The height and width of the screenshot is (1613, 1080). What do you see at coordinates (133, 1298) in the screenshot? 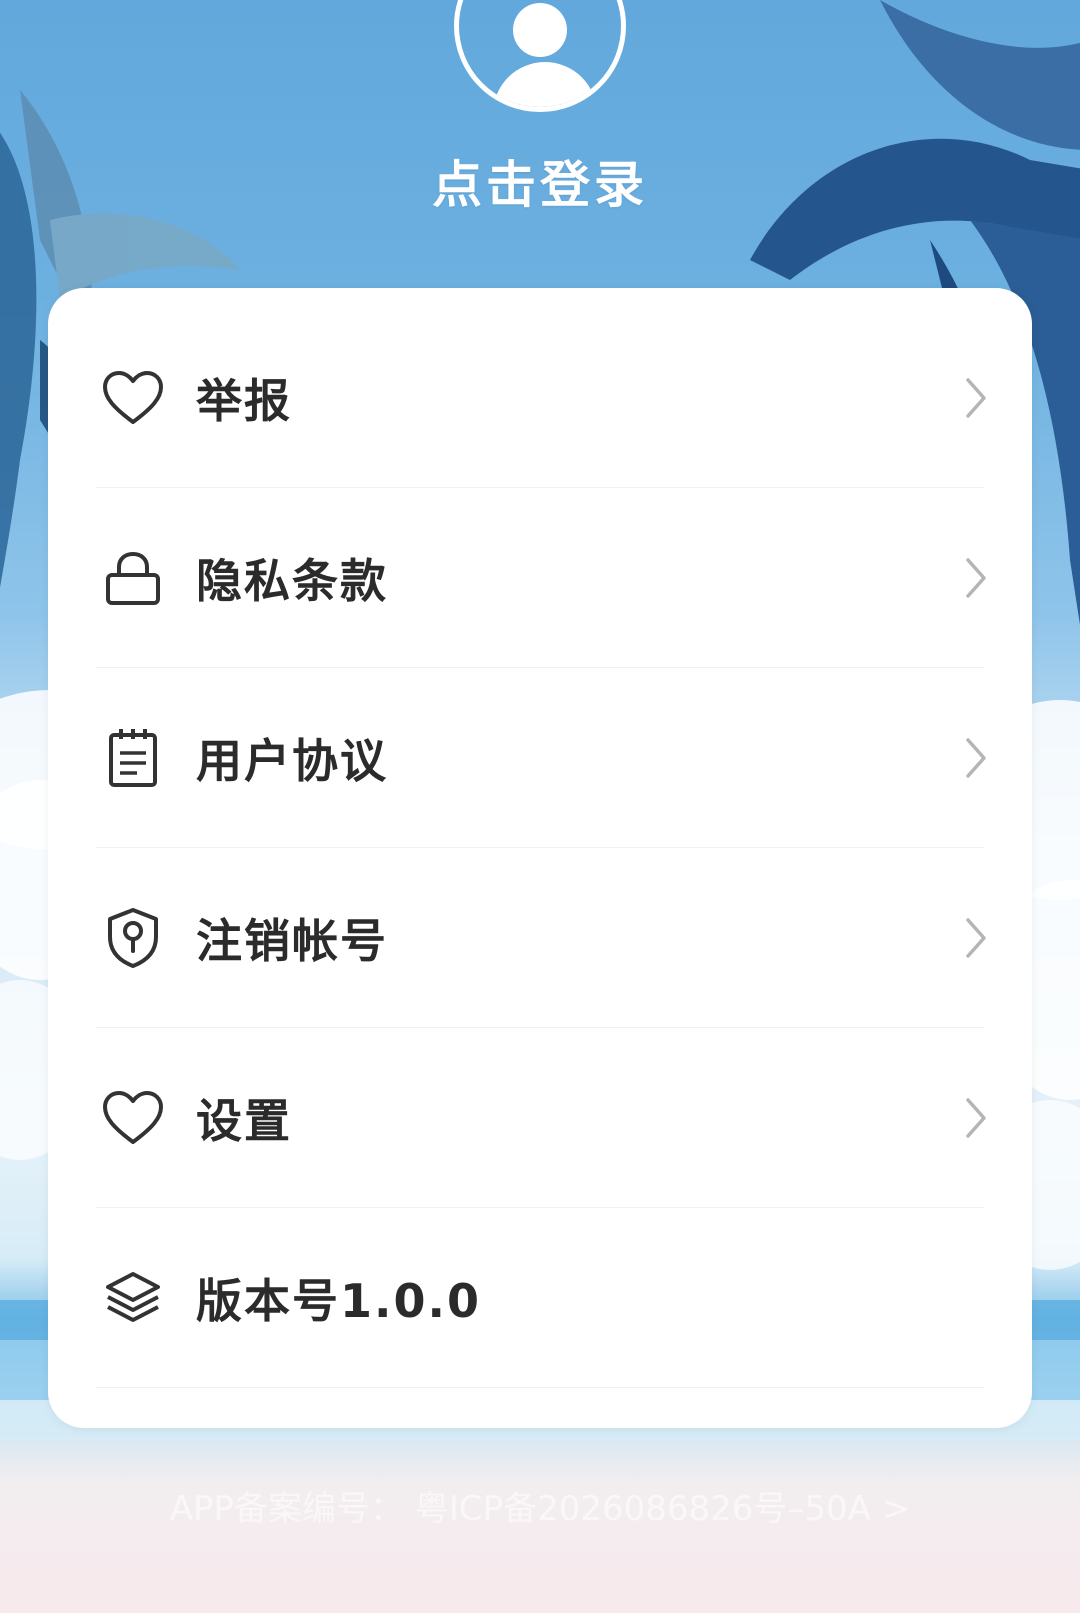
I see `layers-icon` at bounding box center [133, 1298].